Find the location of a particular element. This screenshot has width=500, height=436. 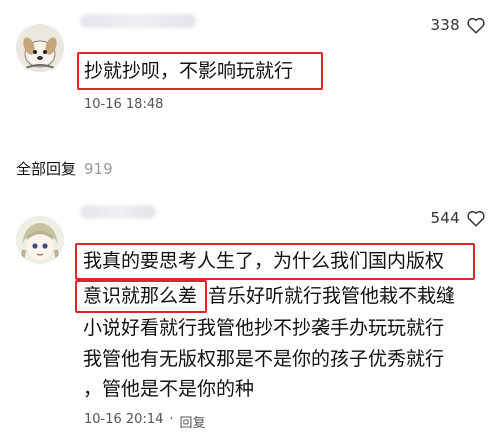

cartoon-dog-avatar-icon is located at coordinates (40, 48).